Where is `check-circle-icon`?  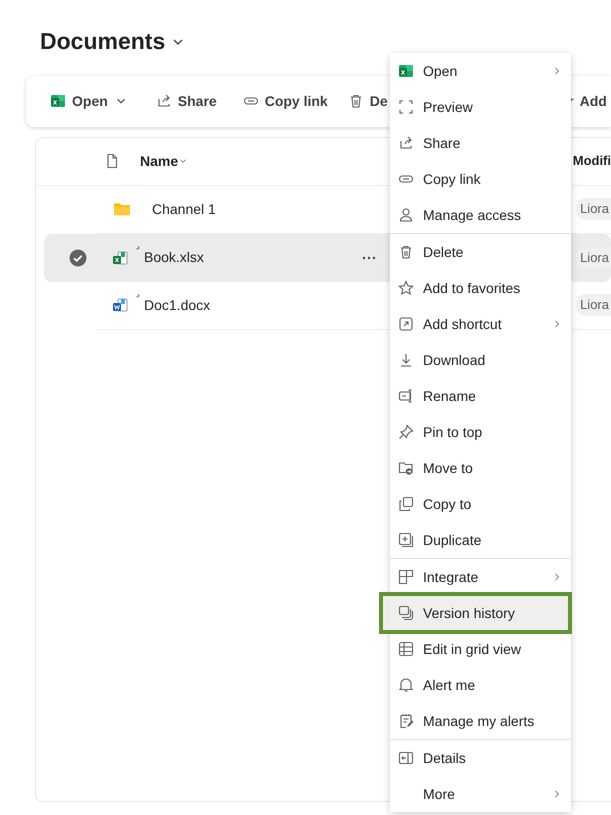 check-circle-icon is located at coordinates (78, 257).